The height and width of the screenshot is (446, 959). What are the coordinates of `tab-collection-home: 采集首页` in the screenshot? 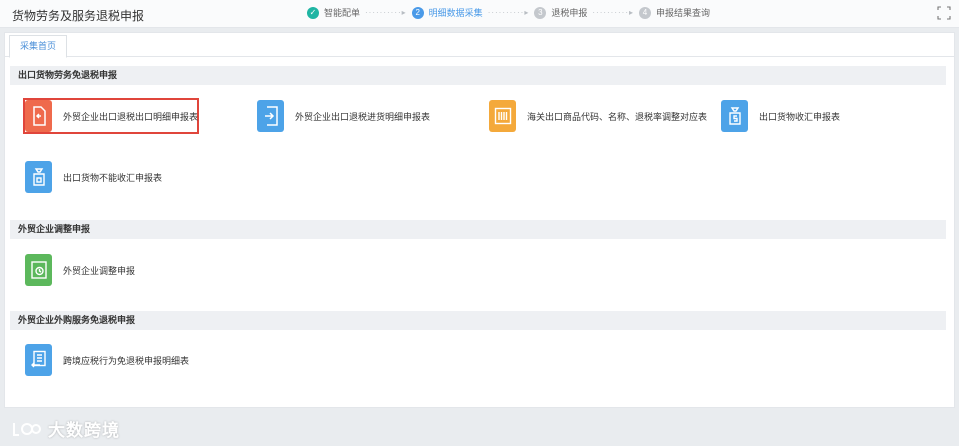 It's located at (38, 46).